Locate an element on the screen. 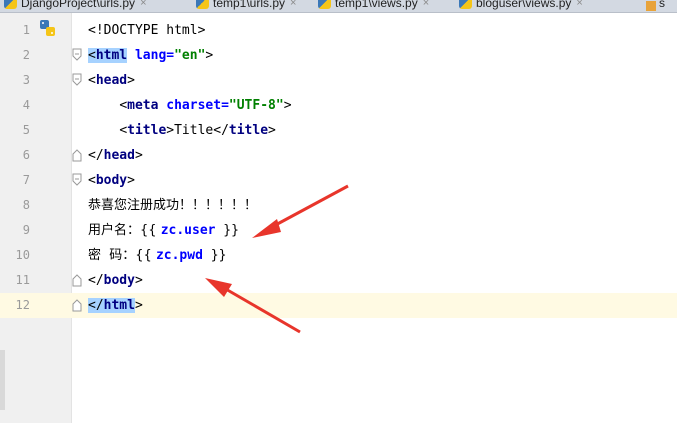  code-line: 2 <html lang="en"> is located at coordinates (338, 55).